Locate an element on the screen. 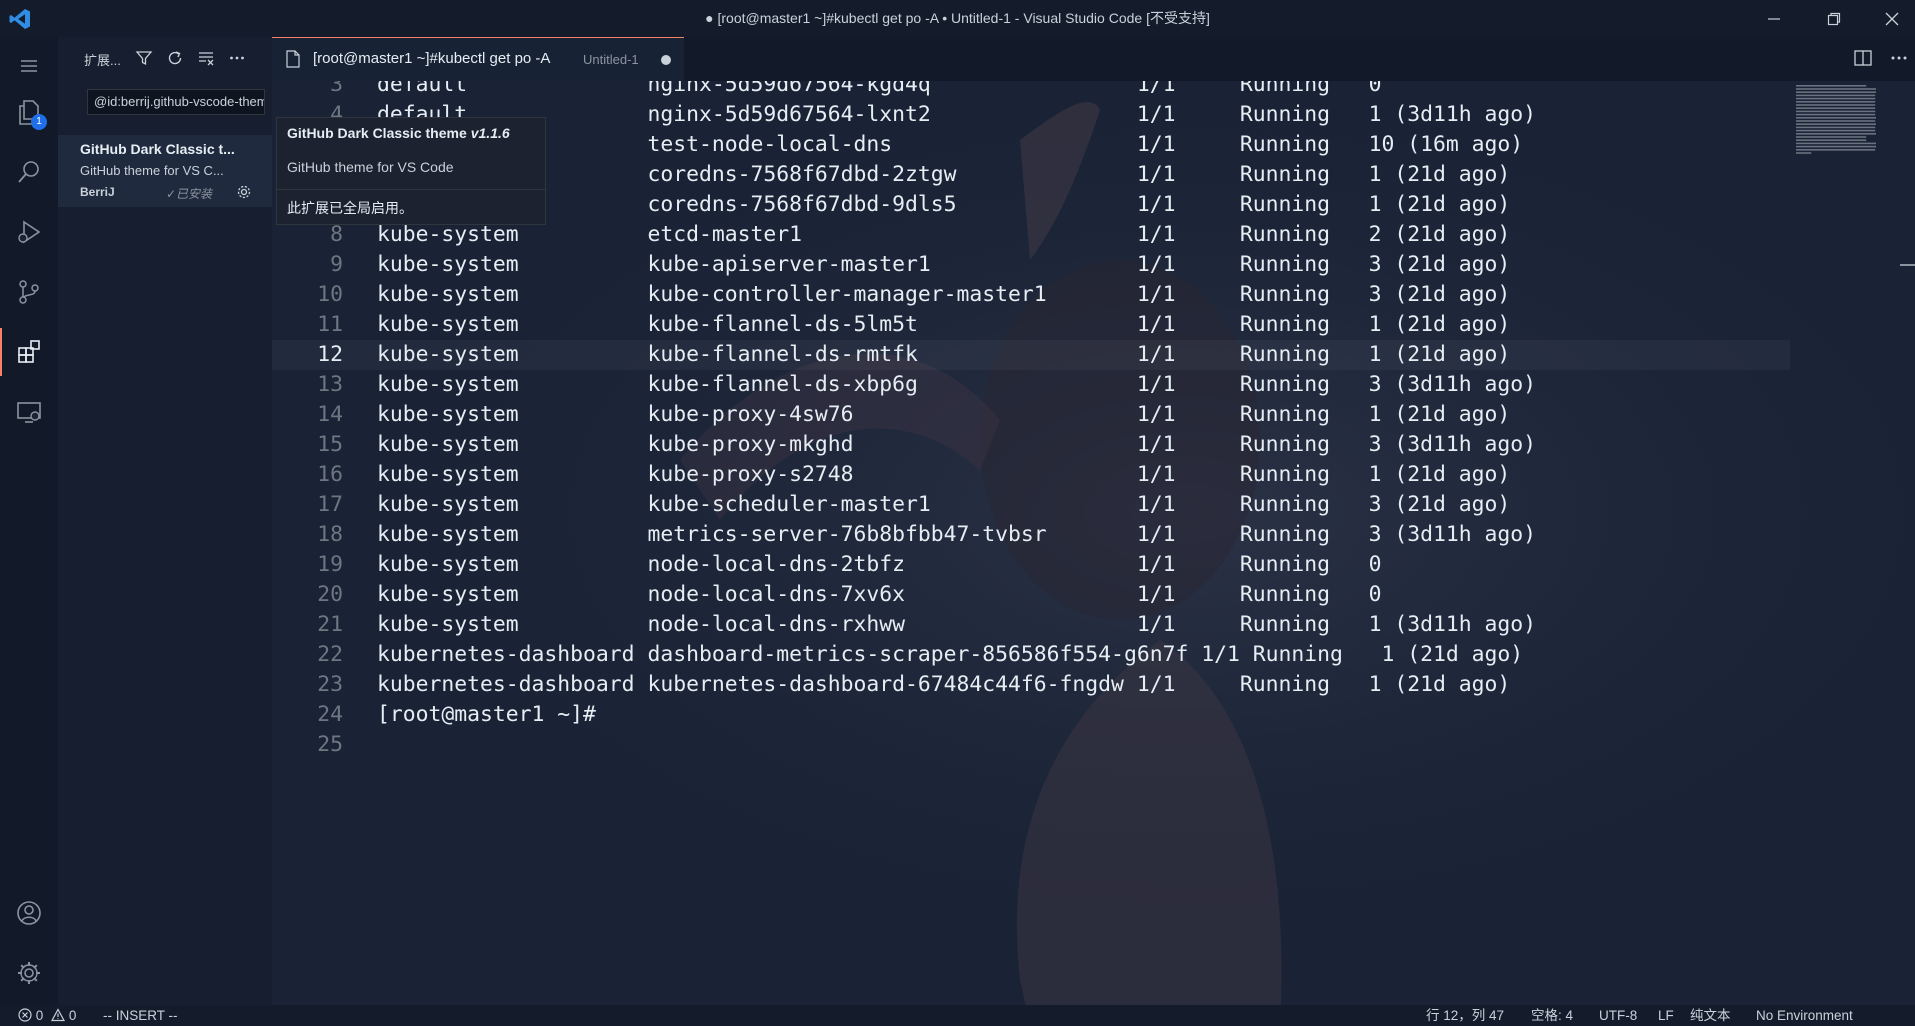 This screenshot has width=1915, height=1026. minimize-icon is located at coordinates (1774, 18).